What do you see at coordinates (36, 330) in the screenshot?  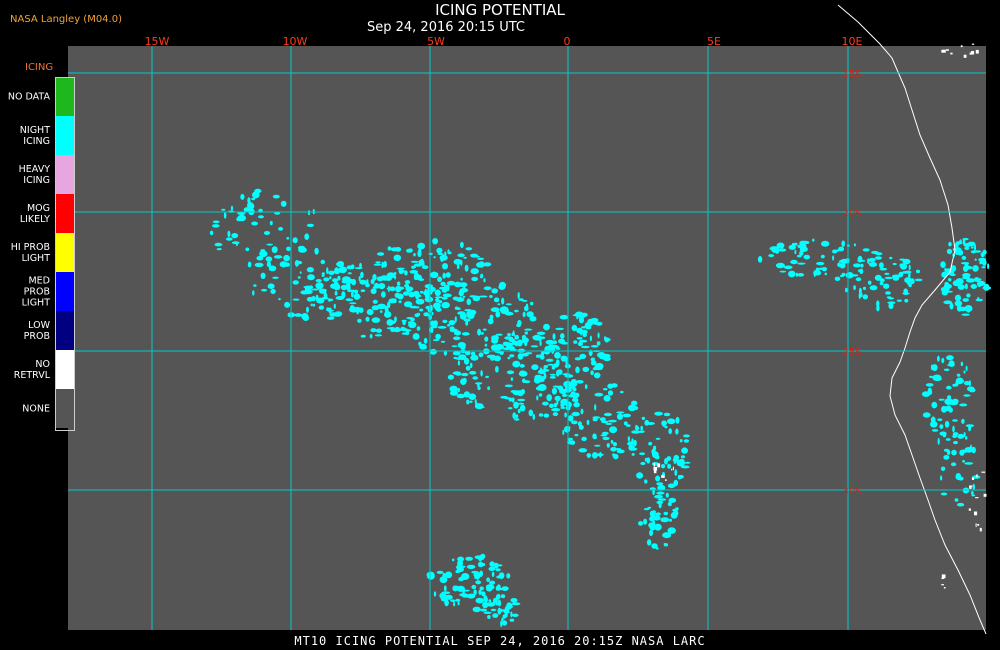 I see `legend-item-label: LOW PROB` at bounding box center [36, 330].